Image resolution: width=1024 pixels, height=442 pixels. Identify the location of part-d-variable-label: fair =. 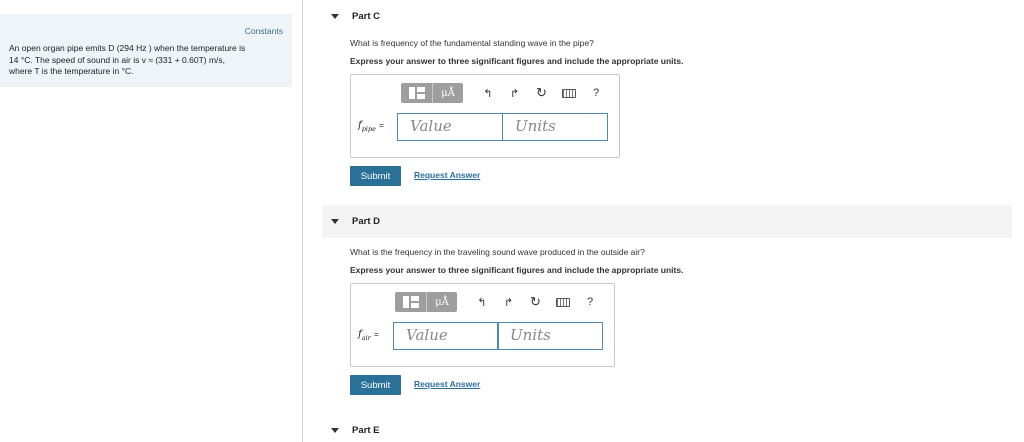
(368, 335).